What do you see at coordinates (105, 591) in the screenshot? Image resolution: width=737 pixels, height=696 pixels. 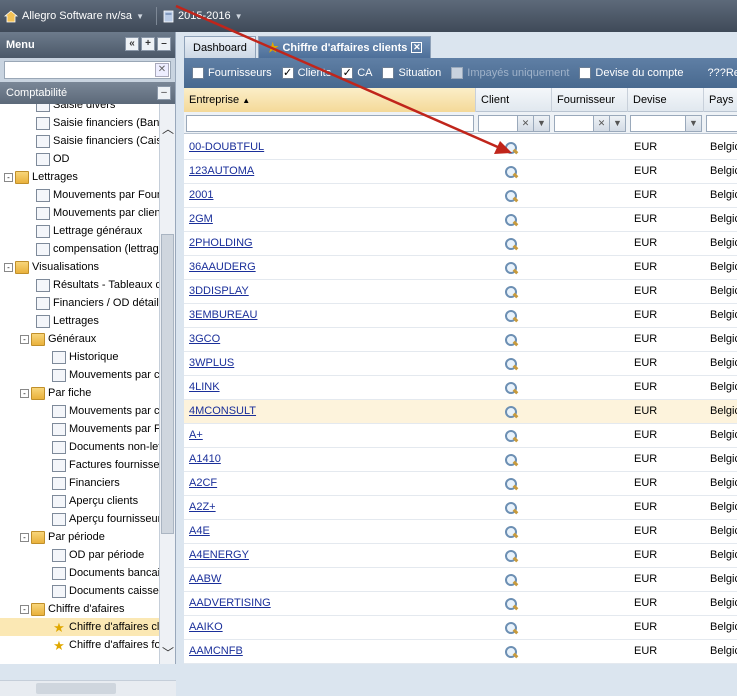 I see `sidebar-item: Documents caisse` at bounding box center [105, 591].